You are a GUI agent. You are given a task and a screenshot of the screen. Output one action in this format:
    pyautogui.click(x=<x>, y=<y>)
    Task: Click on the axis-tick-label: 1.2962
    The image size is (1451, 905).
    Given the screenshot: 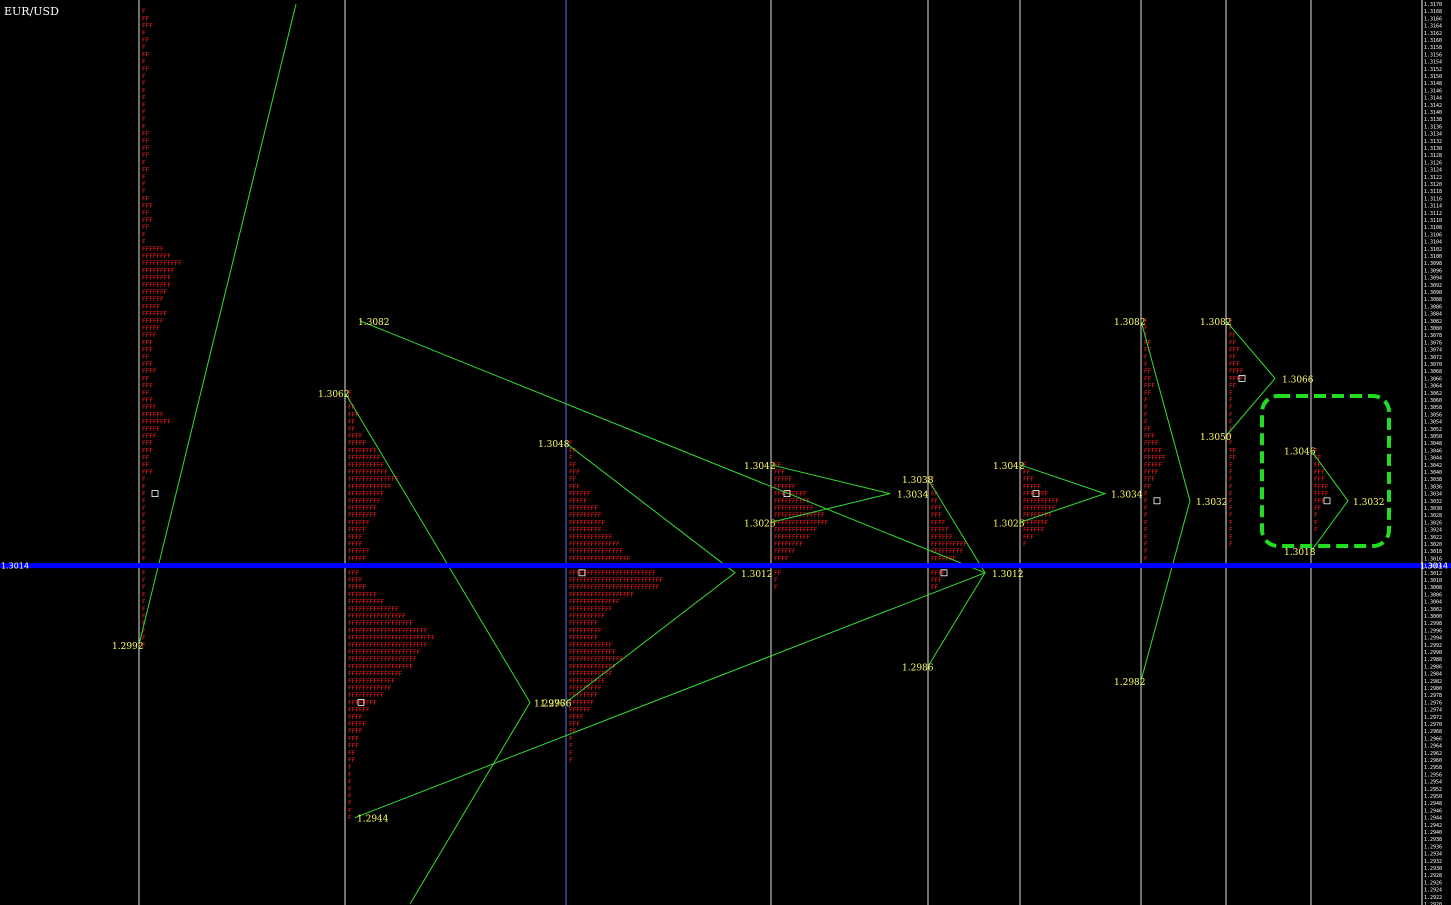 What is the action you would take?
    pyautogui.click(x=1433, y=754)
    